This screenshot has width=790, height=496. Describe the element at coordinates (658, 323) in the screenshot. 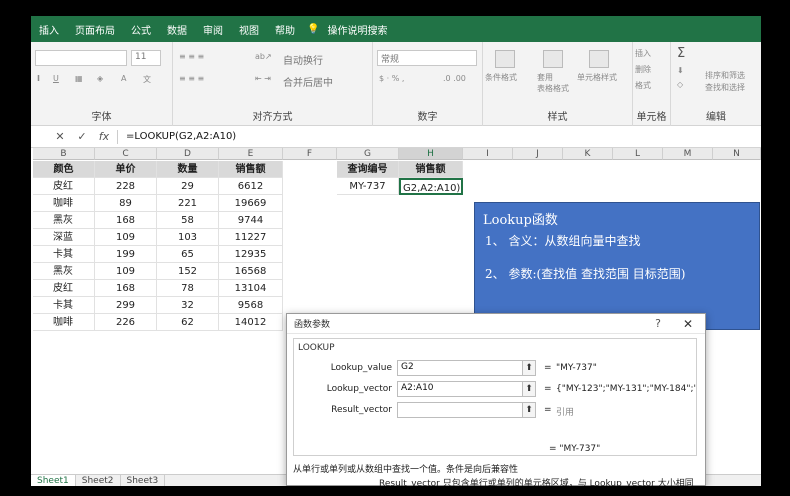

I see `help-icon: ?` at that location.